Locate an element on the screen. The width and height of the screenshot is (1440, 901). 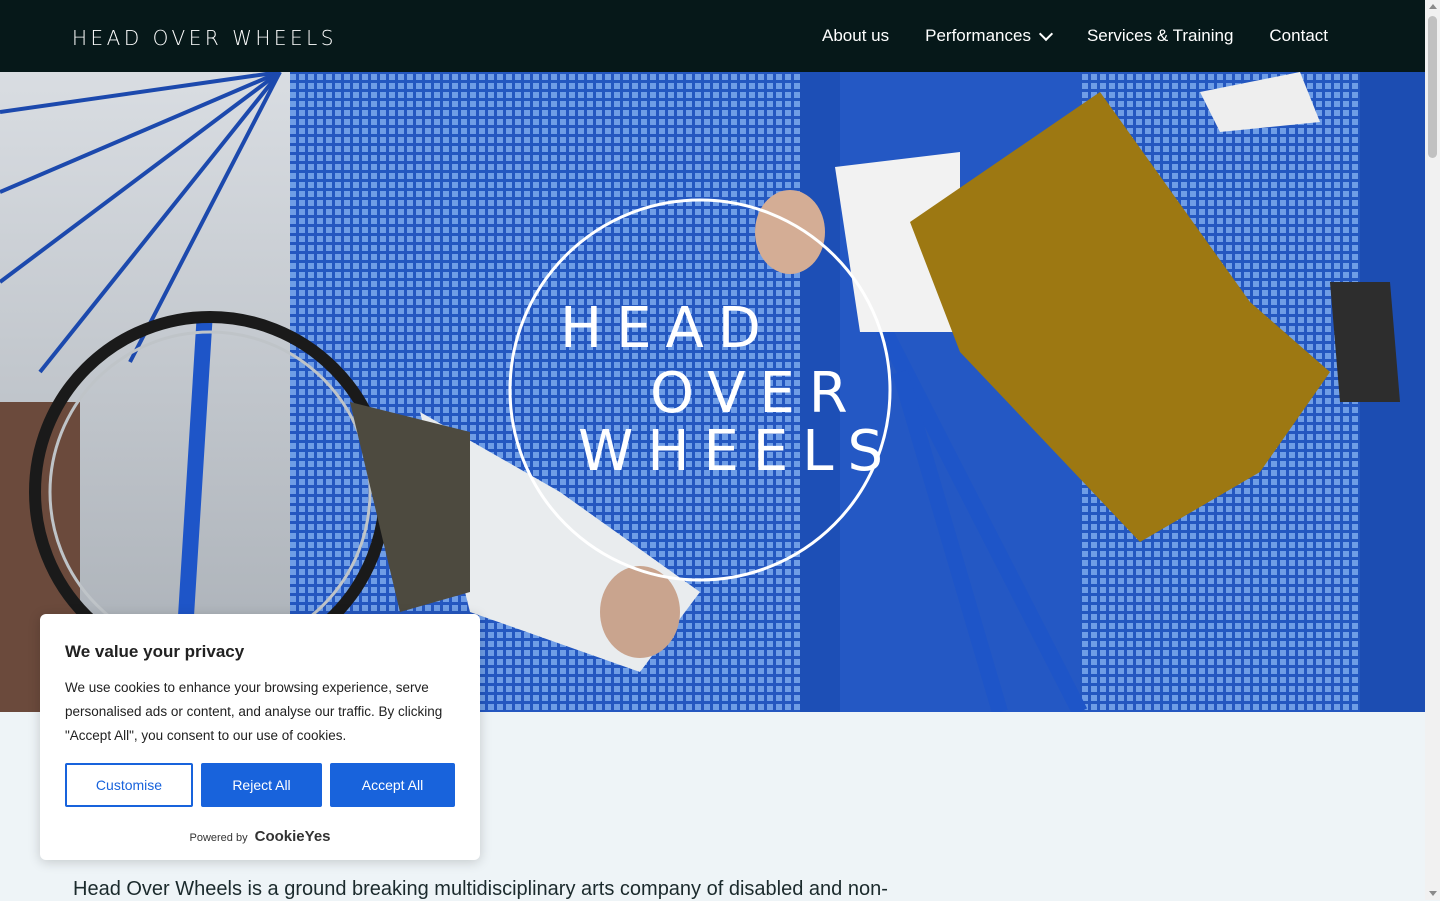
page-scrollbar is located at coordinates (1432, 450).